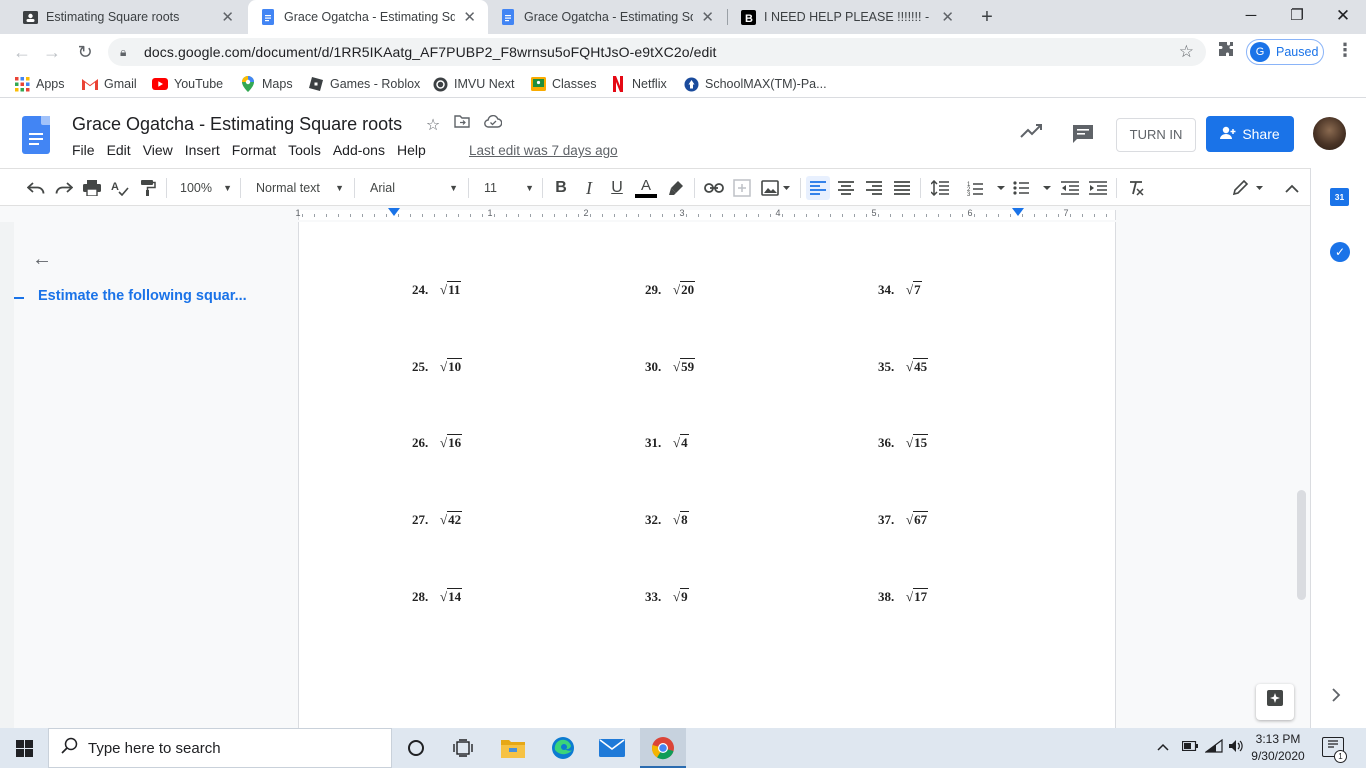 Image resolution: width=1366 pixels, height=768 pixels. I want to click on taskbar-search-box: Type here to search, so click(220, 748).